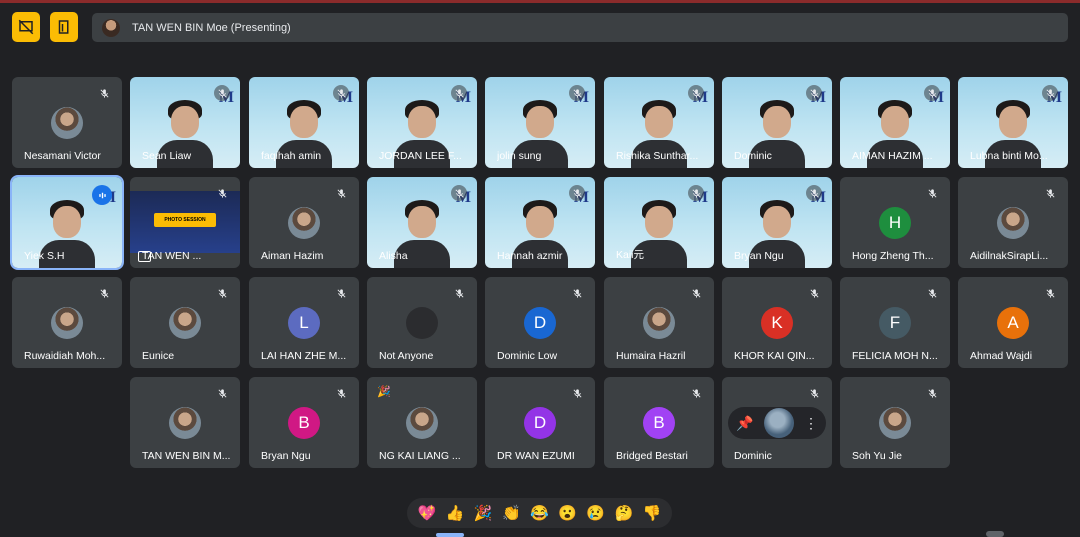 The height and width of the screenshot is (537, 1080). What do you see at coordinates (539, 513) in the screenshot?
I see `reaction-button: 😂` at bounding box center [539, 513].